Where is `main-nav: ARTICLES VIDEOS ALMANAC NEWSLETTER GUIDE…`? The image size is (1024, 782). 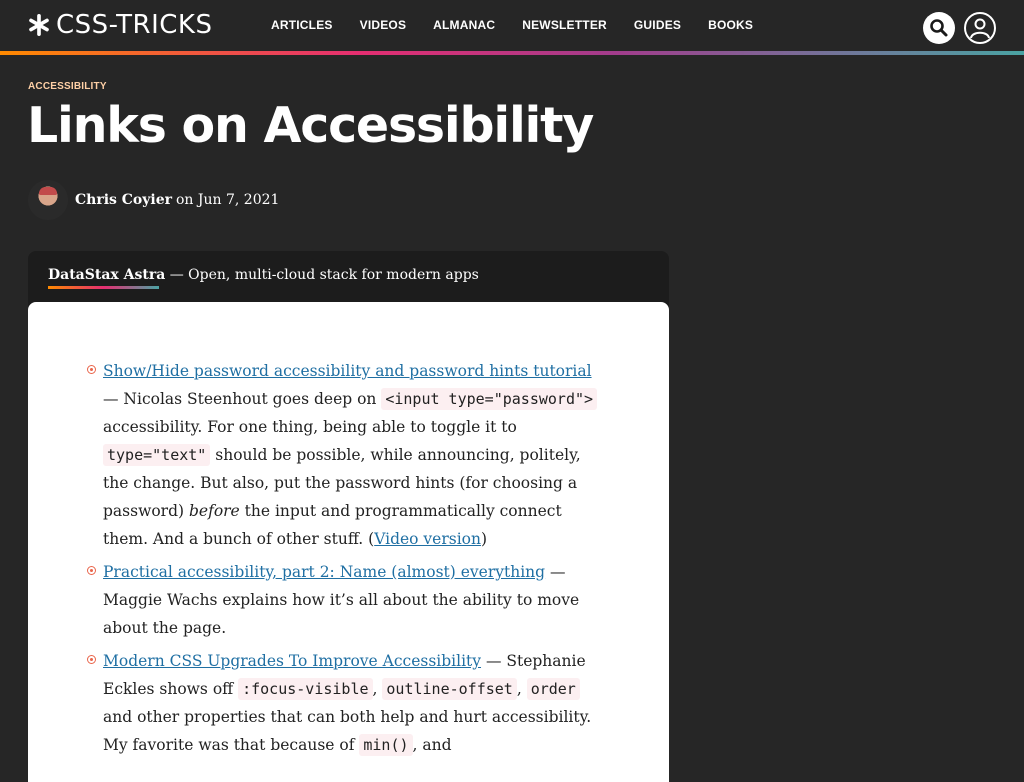
main-nav: ARTICLES VIDEOS ALMANAC NEWSLETTER GUIDE… is located at coordinates (525, 25).